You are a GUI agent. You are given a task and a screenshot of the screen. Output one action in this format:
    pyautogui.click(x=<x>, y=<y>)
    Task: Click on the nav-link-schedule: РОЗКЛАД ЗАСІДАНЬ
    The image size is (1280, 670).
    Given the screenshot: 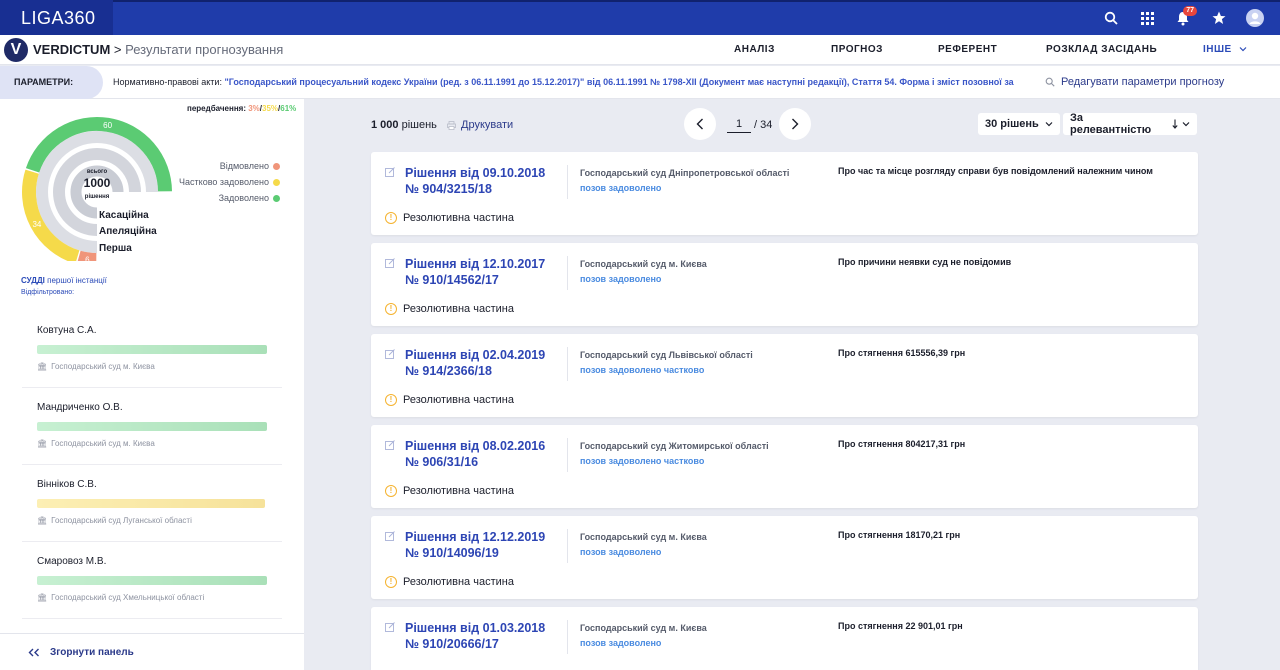 What is the action you would take?
    pyautogui.click(x=1101, y=49)
    